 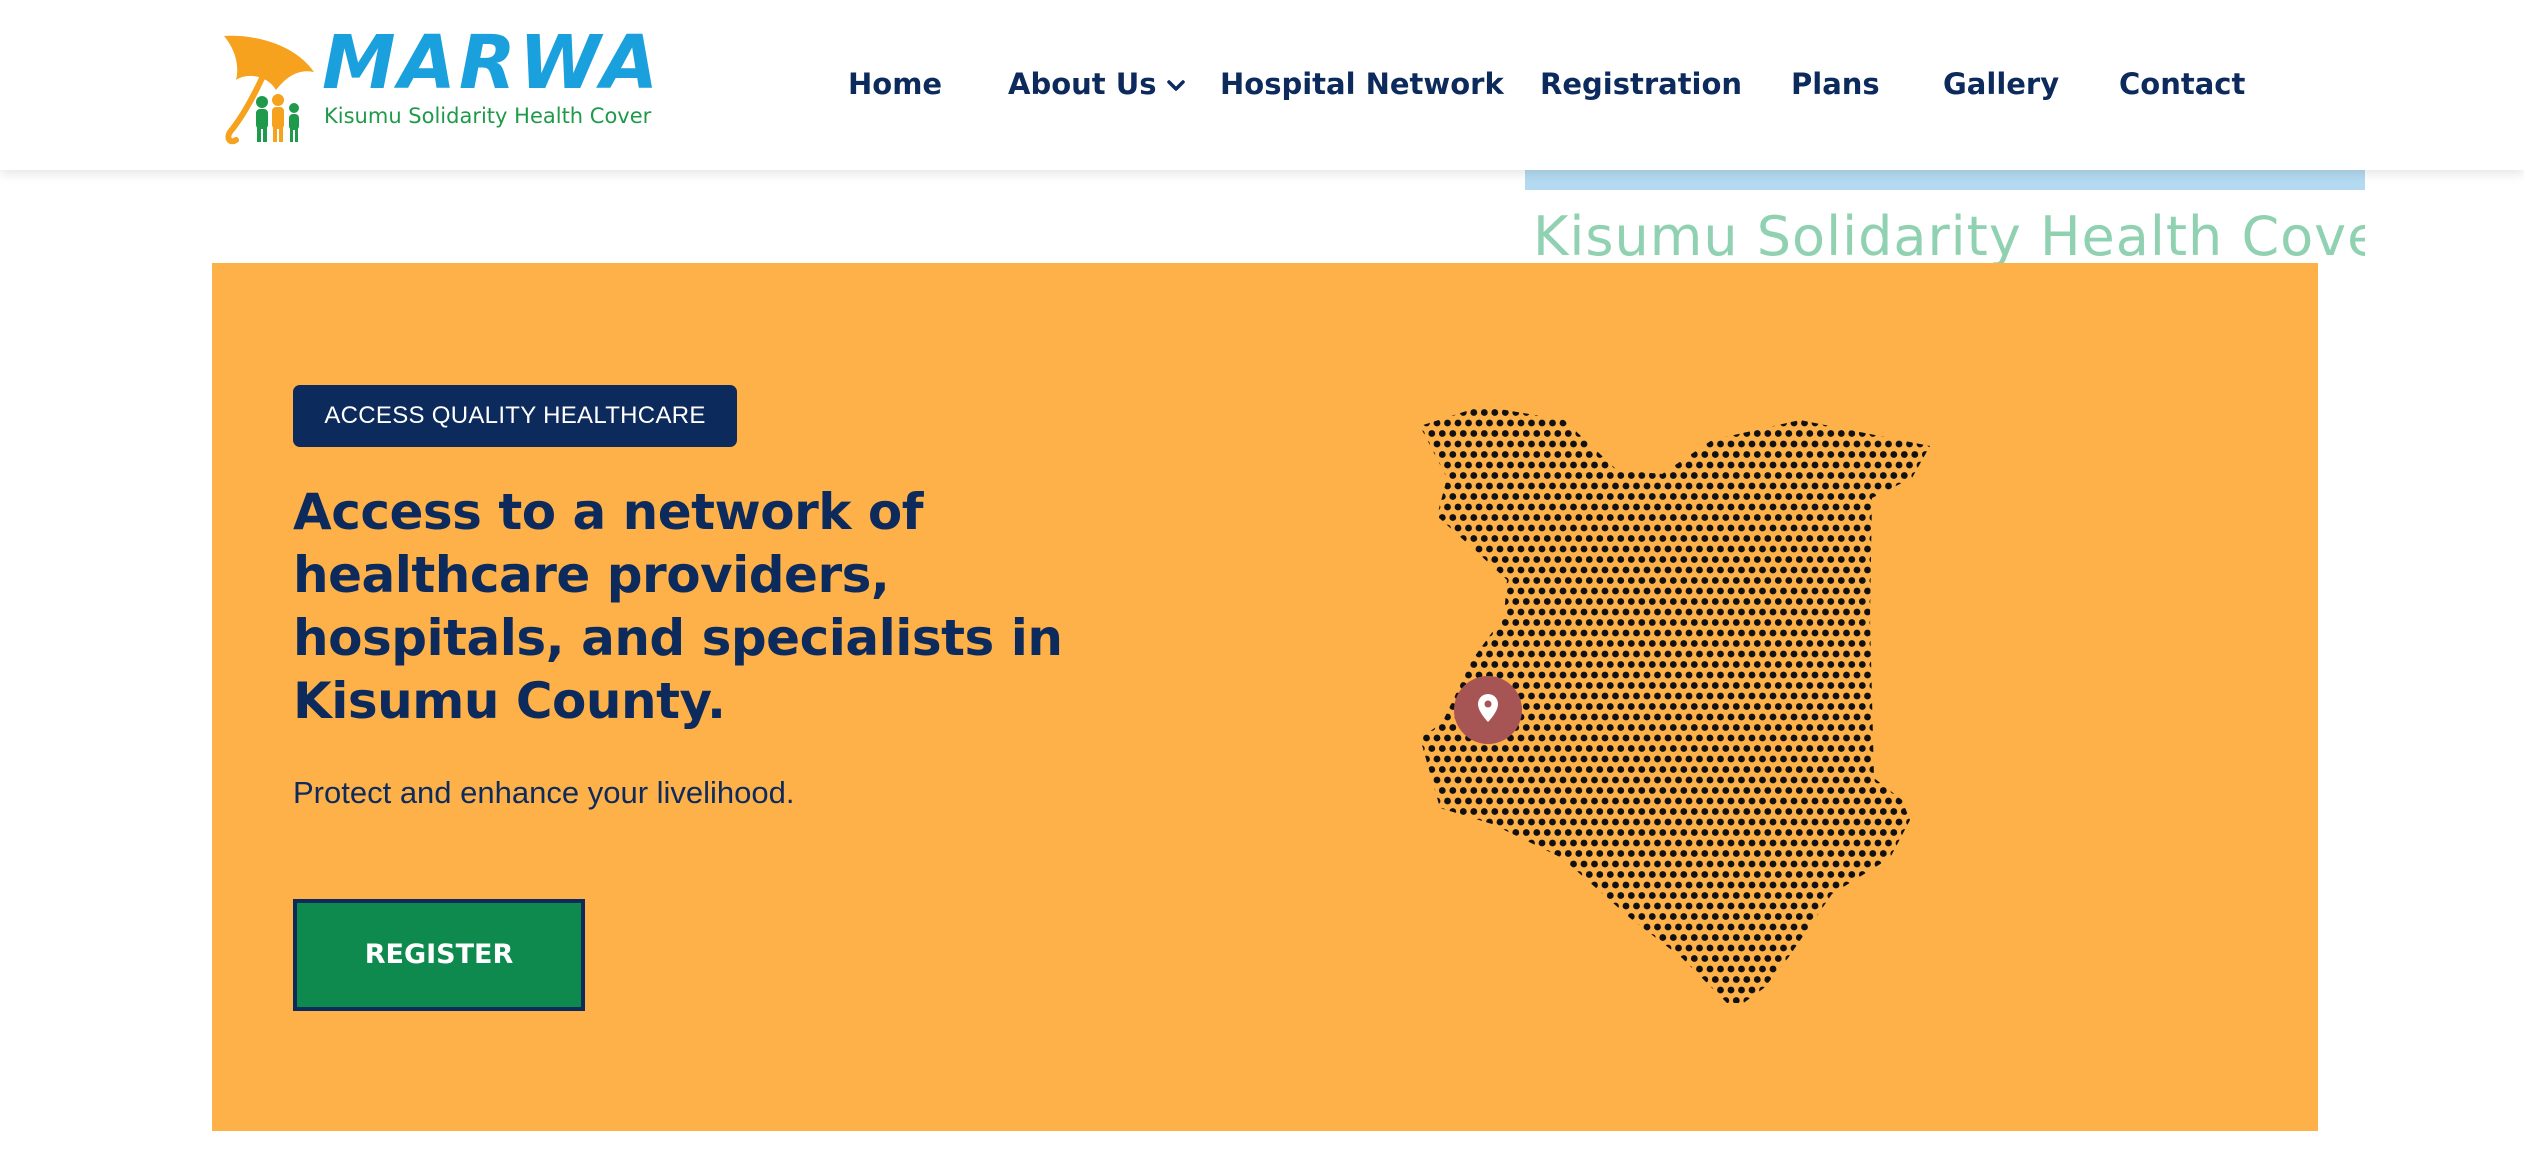 I want to click on hero-badge: ACCESS QUALITY HEALTHCARE, so click(x=515, y=416).